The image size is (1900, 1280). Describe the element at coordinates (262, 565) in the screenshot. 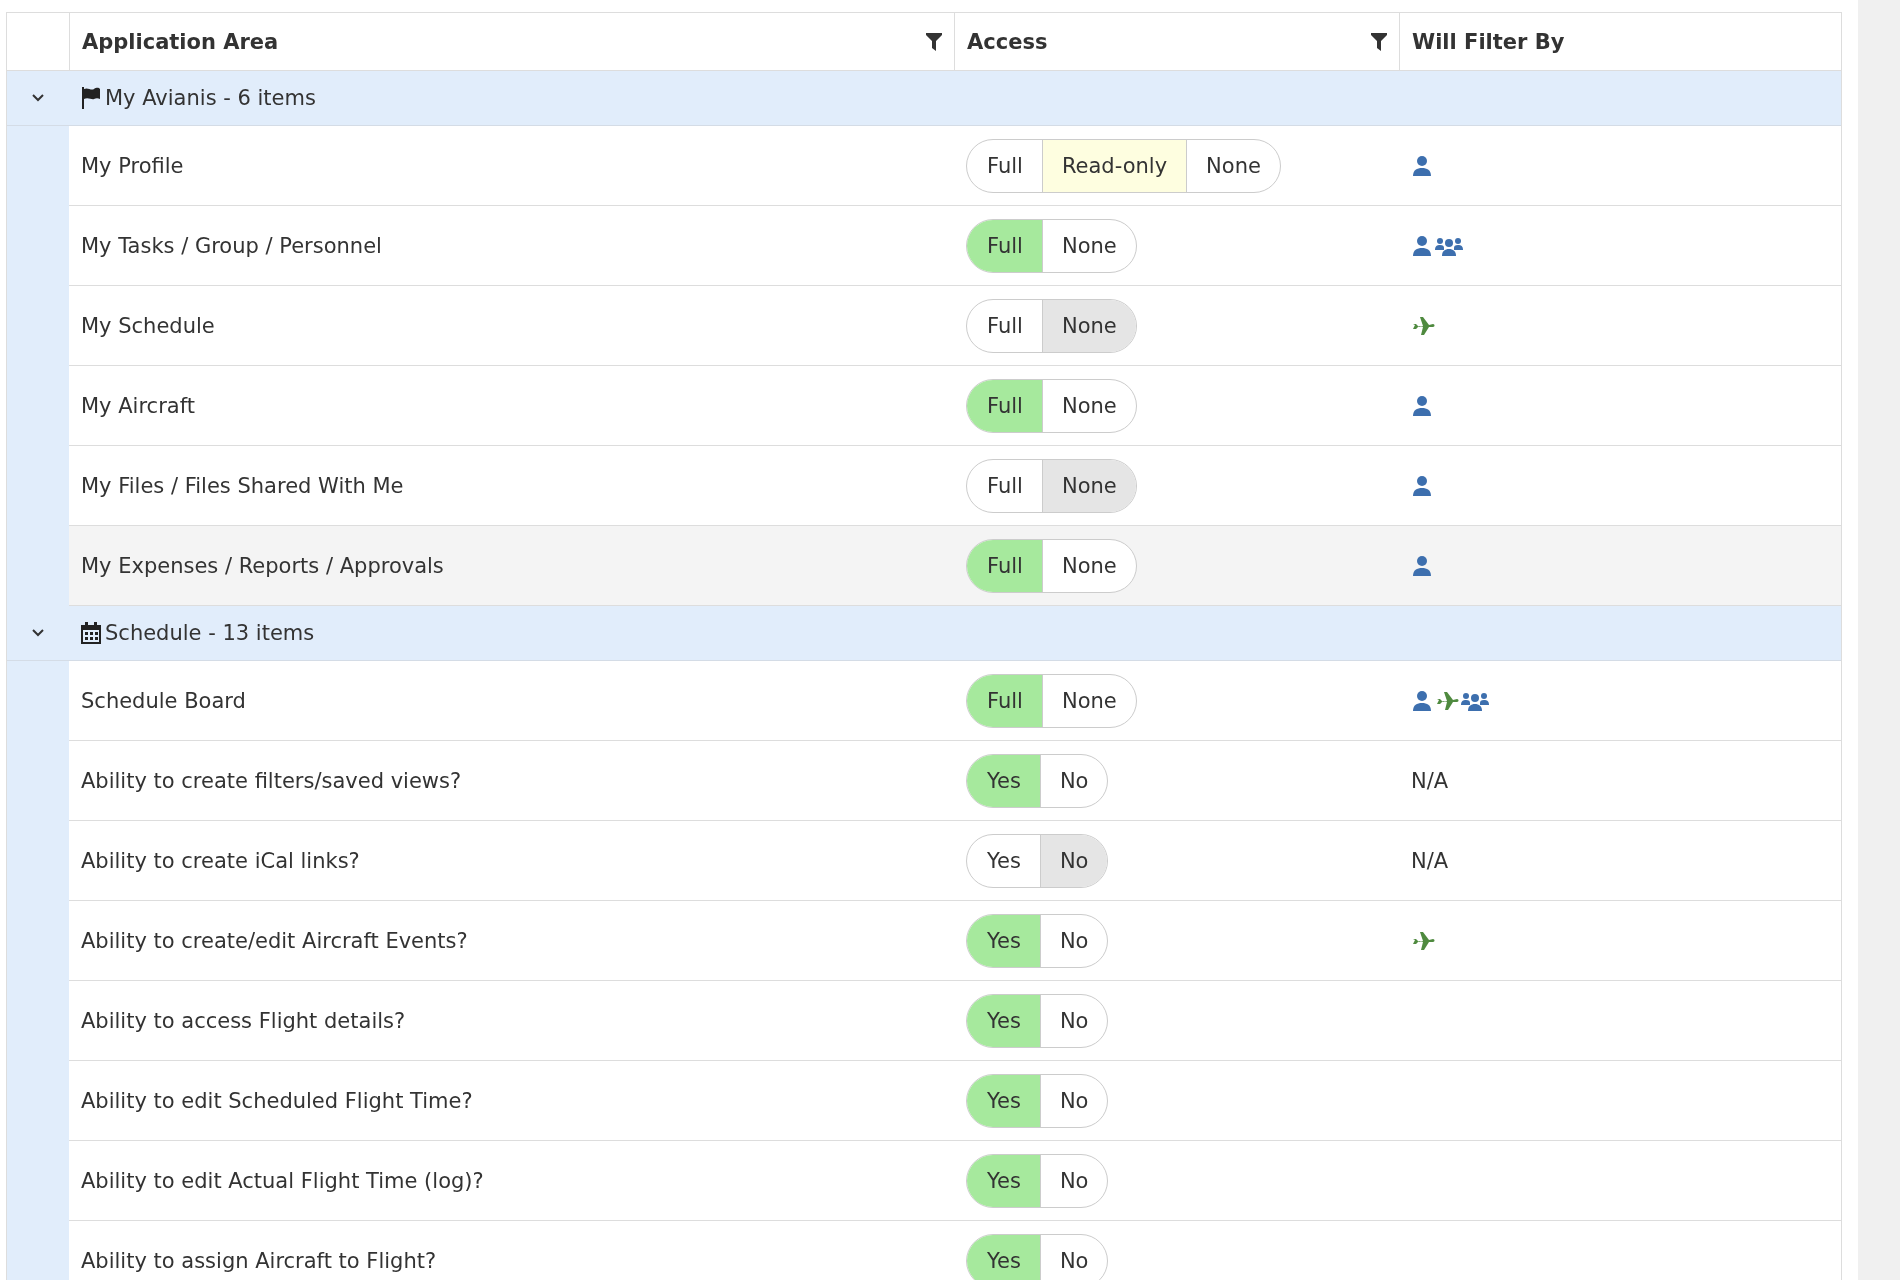

I see `permission-name: My Expenses / Reports / Approvals` at that location.